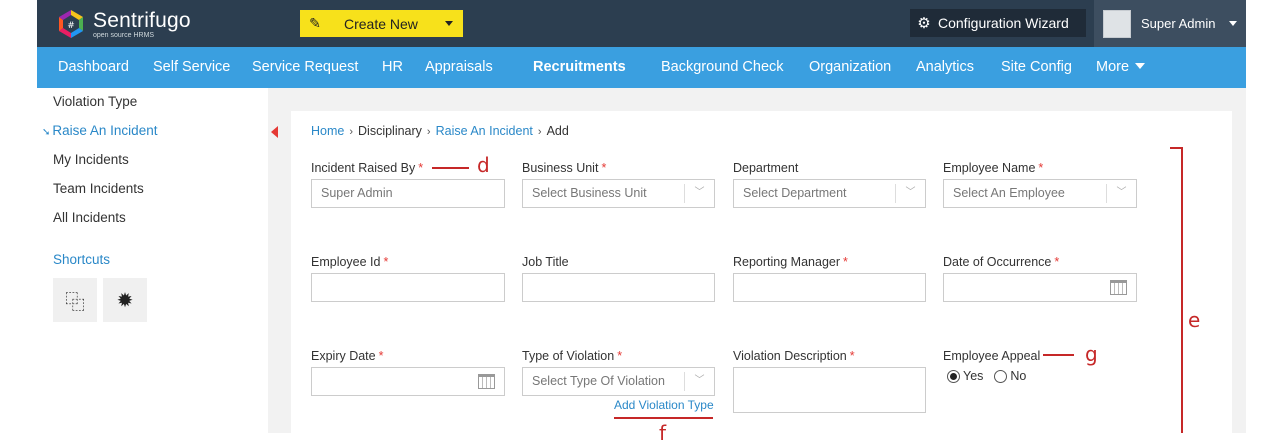  I want to click on breadcrumb: Home › Disciplinary › Raise An Incident › Add, so click(440, 131).